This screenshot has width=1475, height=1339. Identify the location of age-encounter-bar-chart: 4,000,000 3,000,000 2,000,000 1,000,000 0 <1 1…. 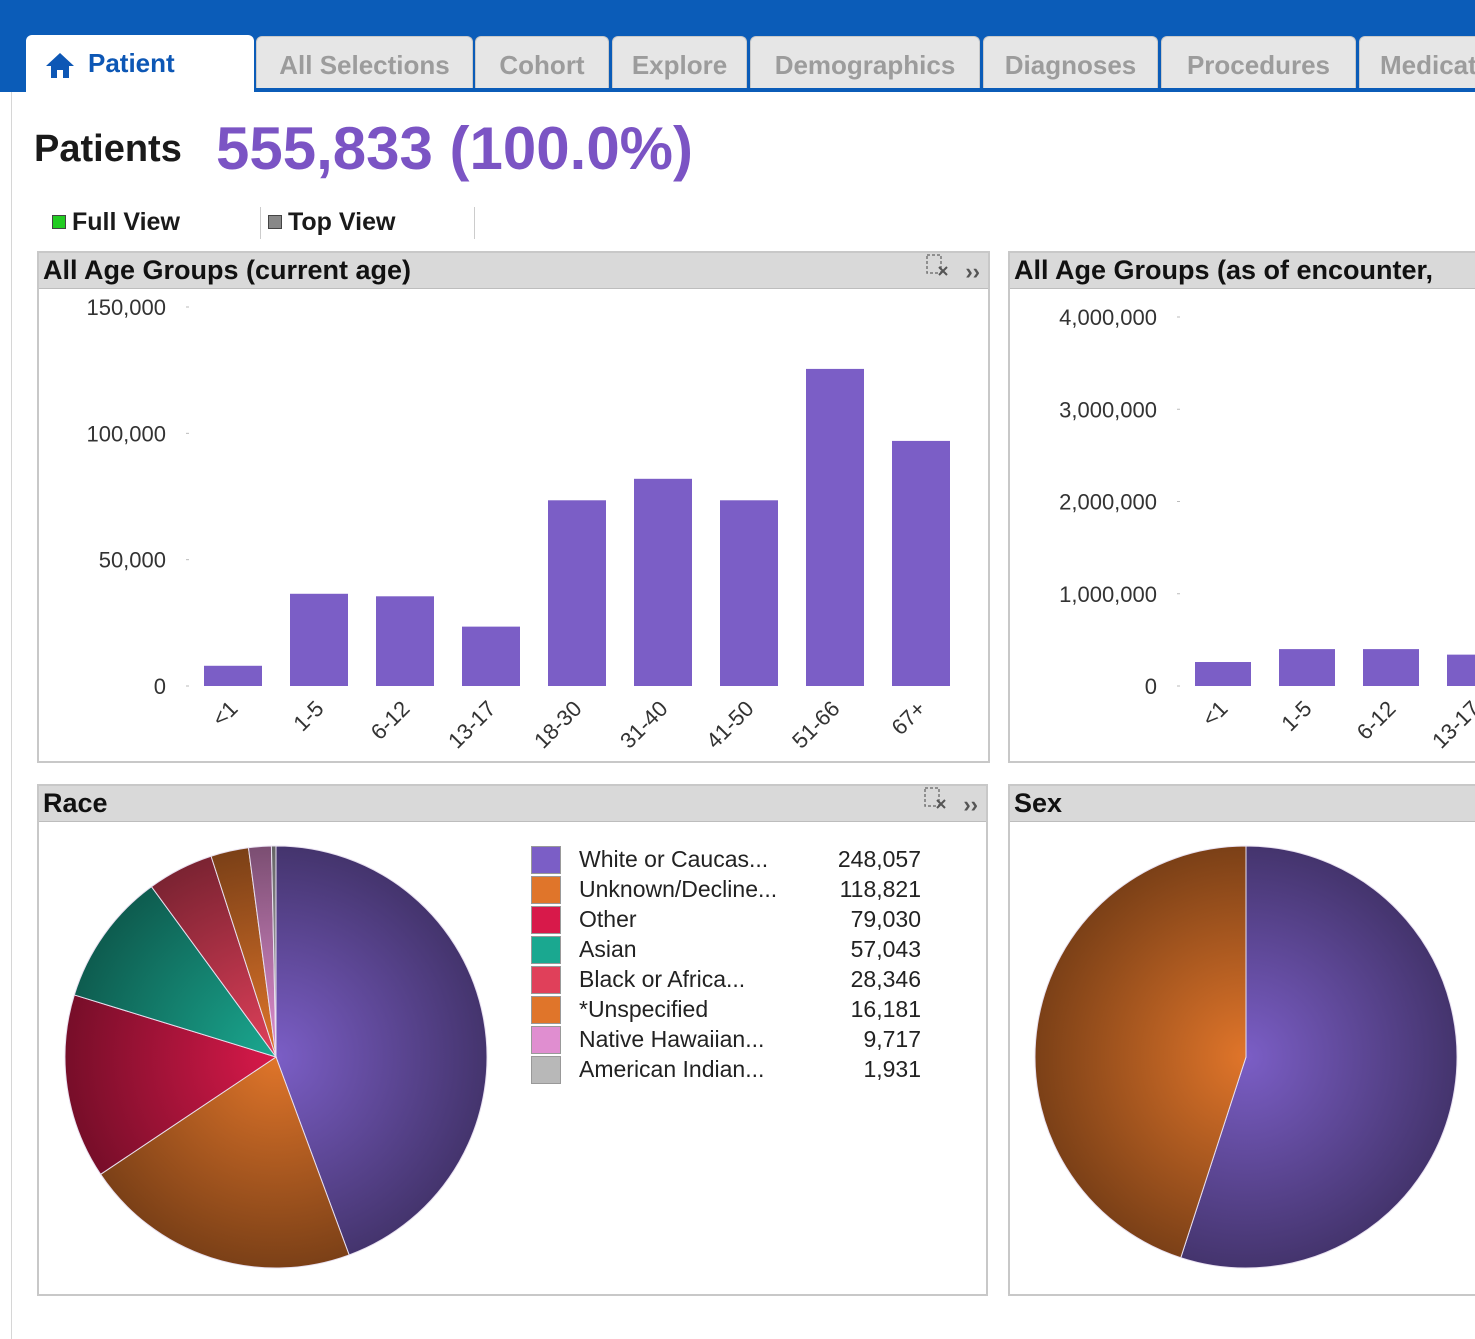
(1267, 529).